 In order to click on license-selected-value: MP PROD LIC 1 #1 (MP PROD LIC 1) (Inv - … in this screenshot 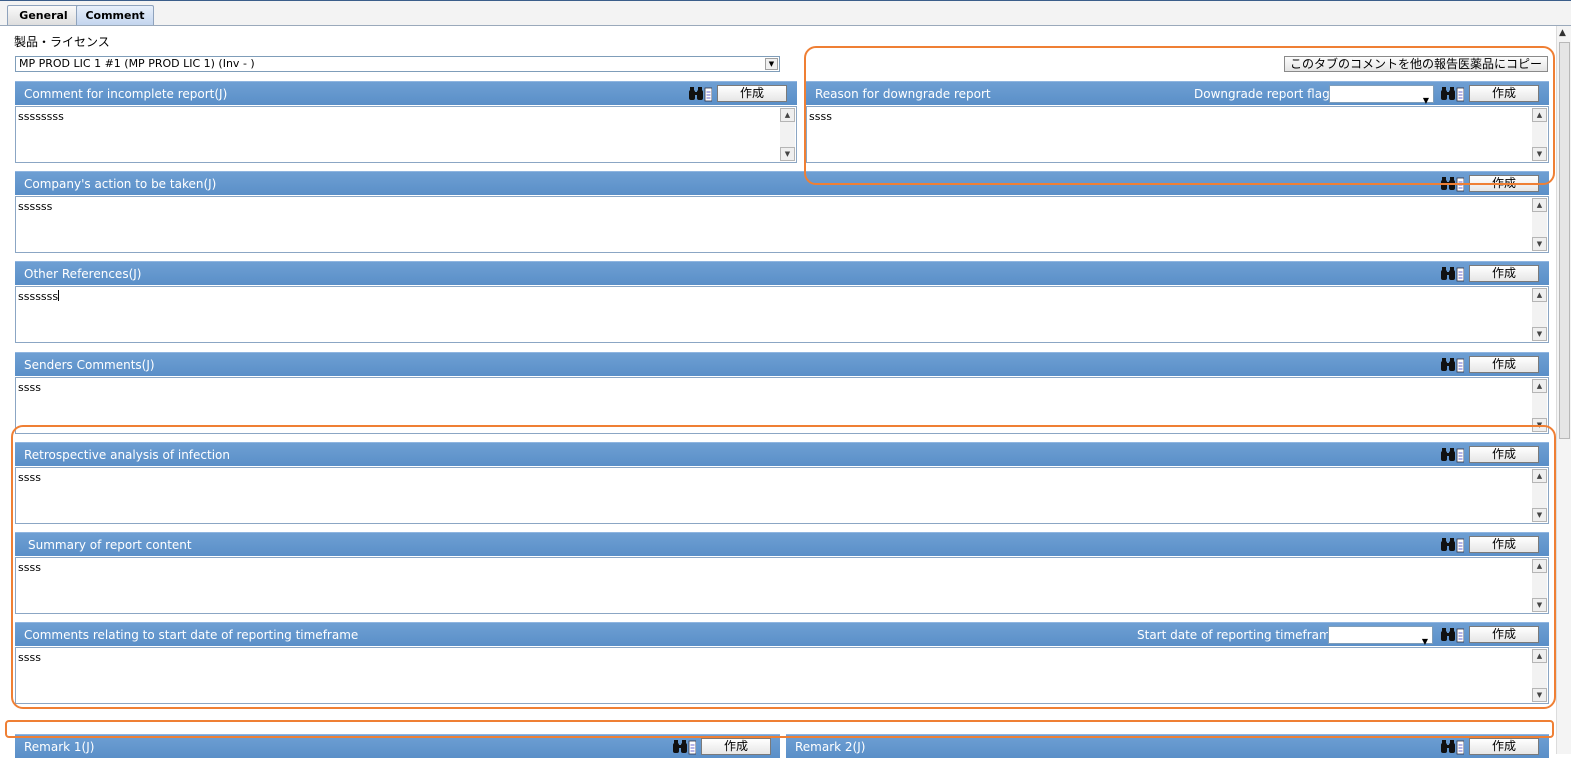, I will do `click(137, 63)`.